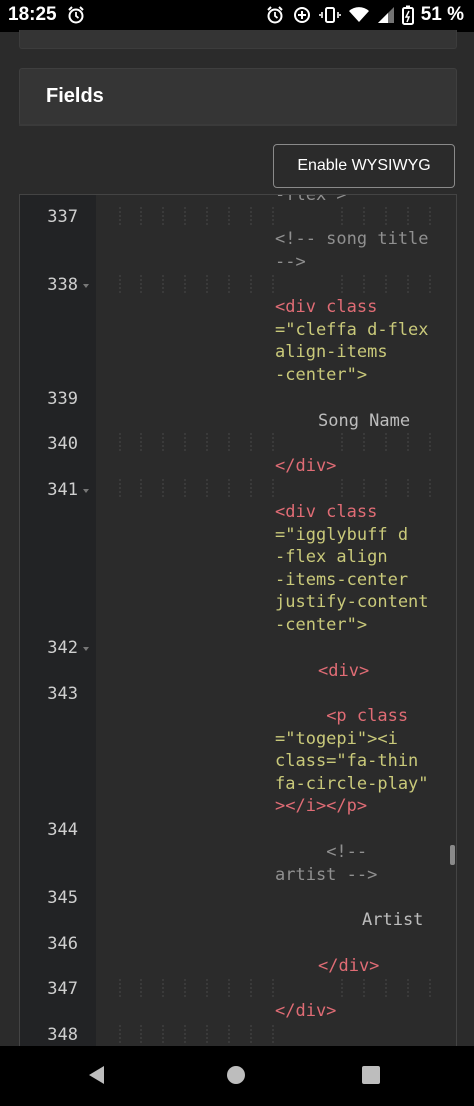 This screenshot has height=1106, width=474. Describe the element at coordinates (238, 125) in the screenshot. I see `divider` at that location.